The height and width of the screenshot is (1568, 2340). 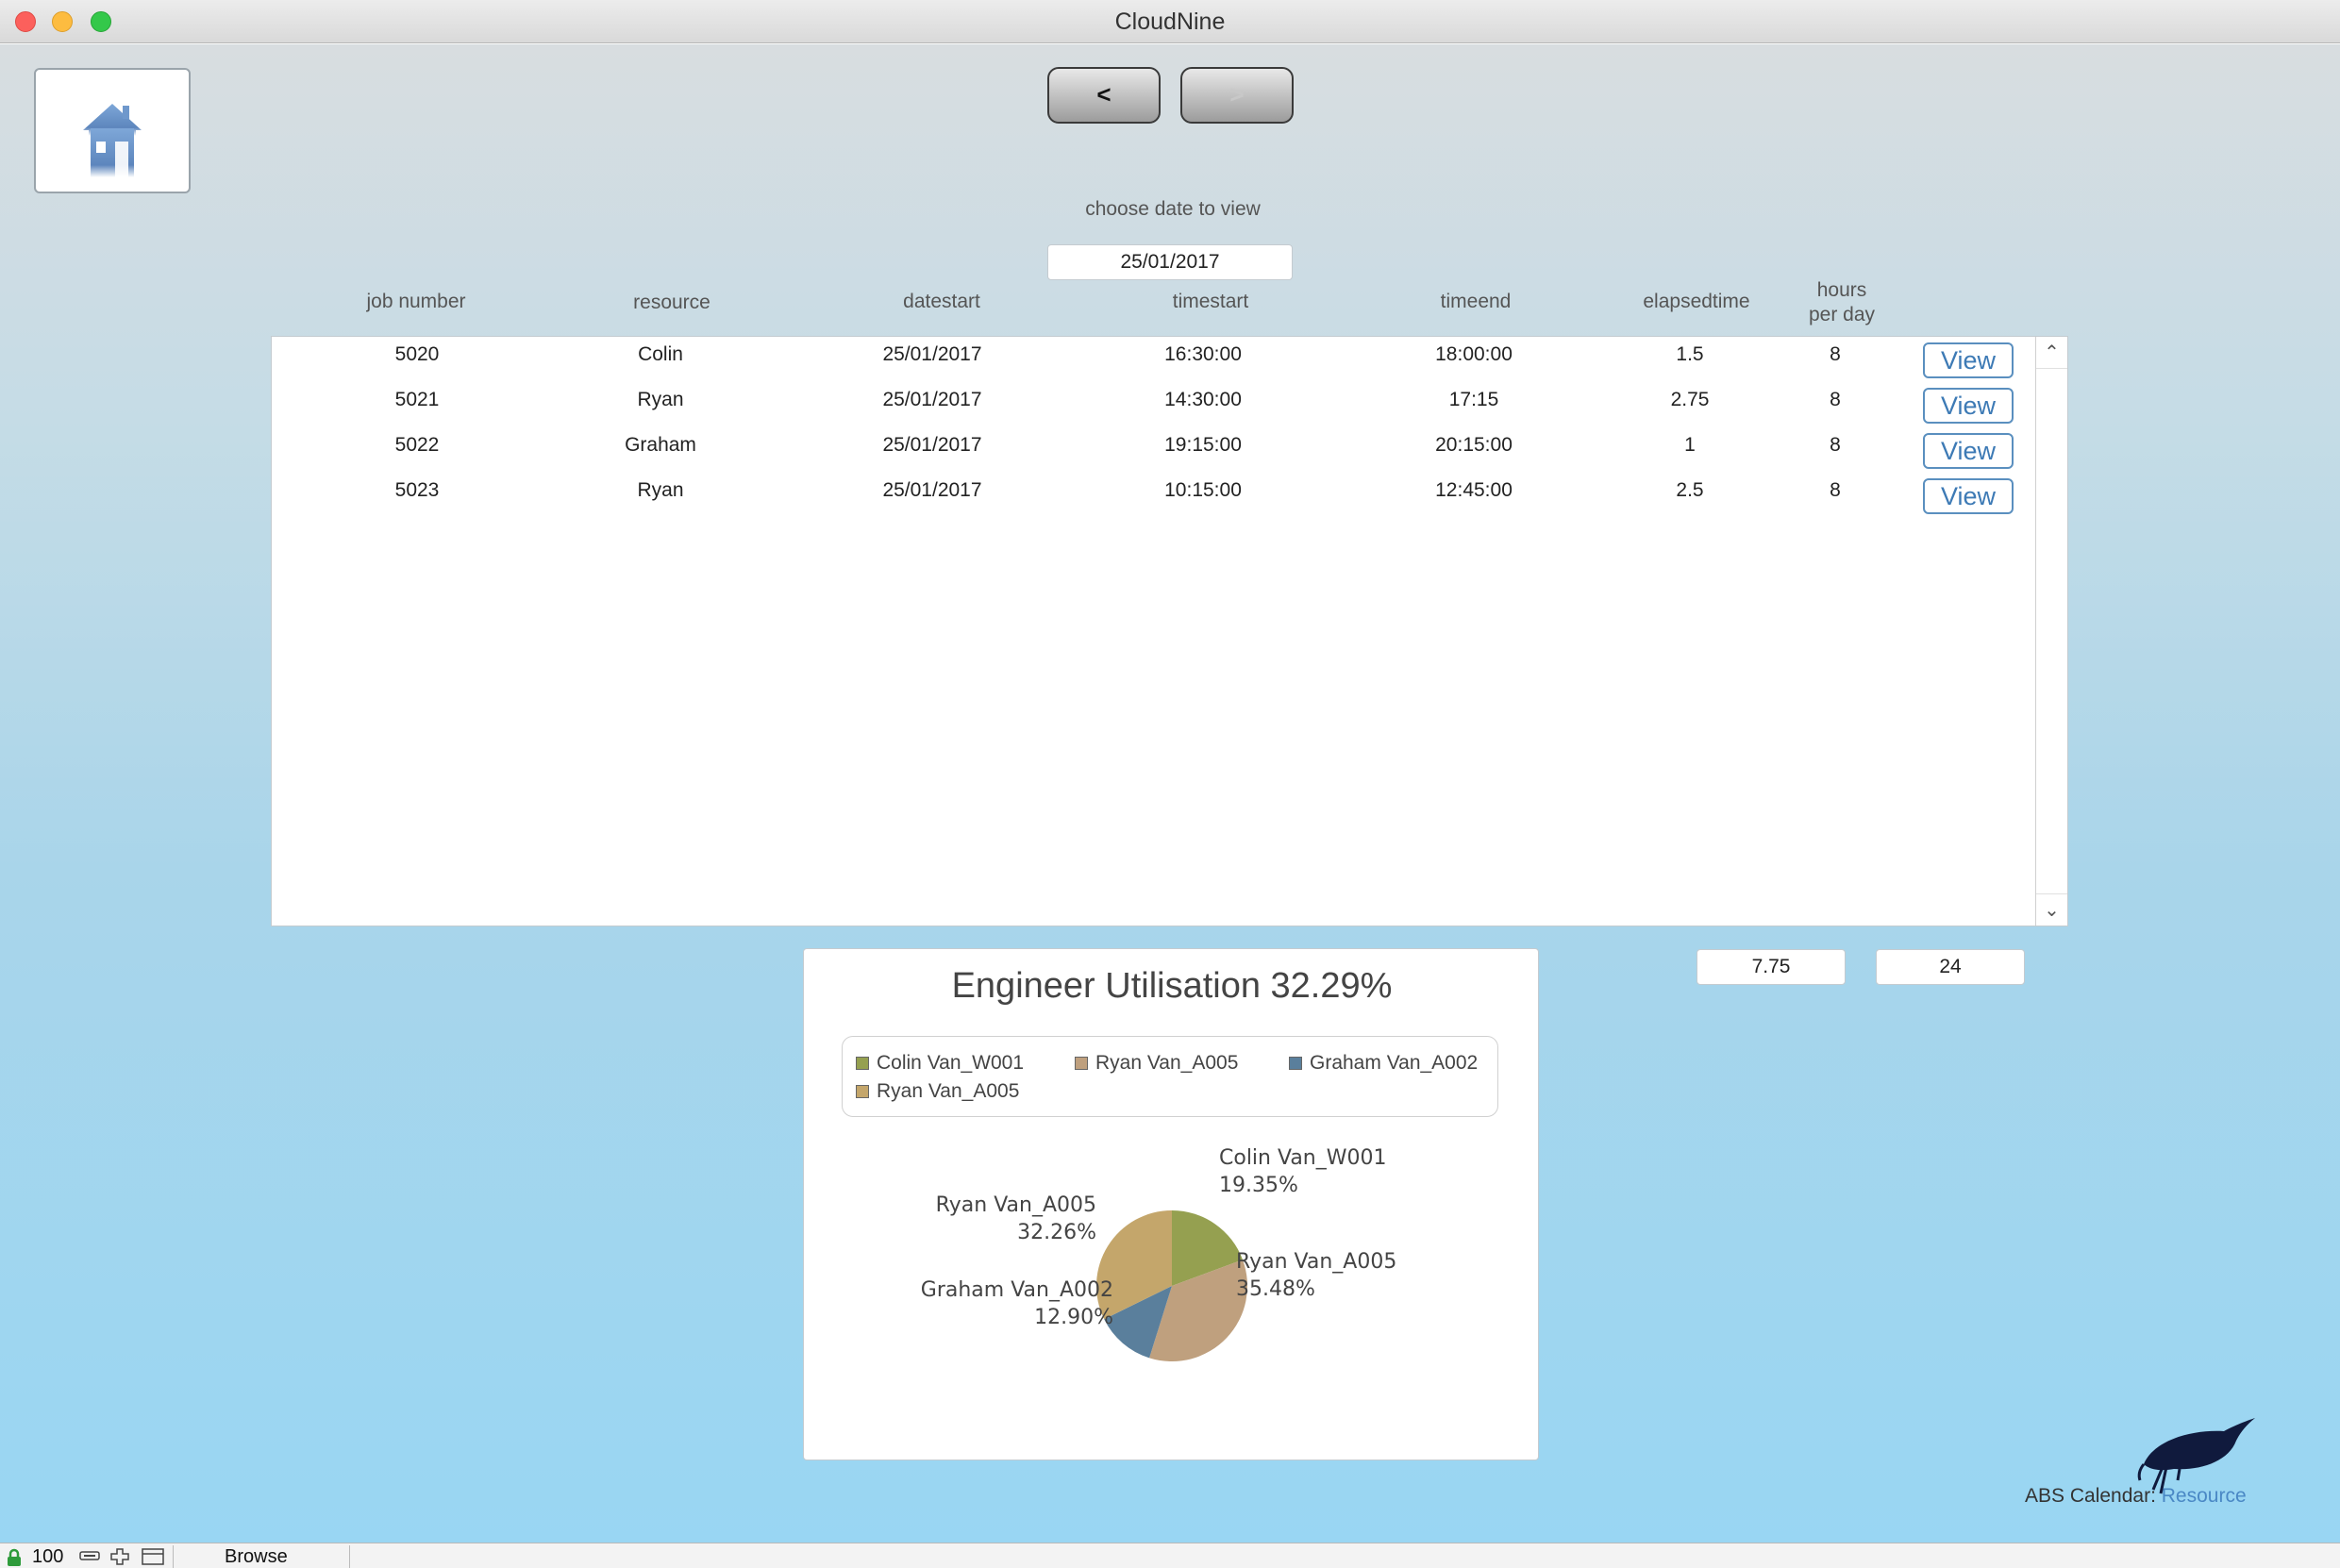 I want to click on elapsed-total-field: 7.75, so click(x=1771, y=967).